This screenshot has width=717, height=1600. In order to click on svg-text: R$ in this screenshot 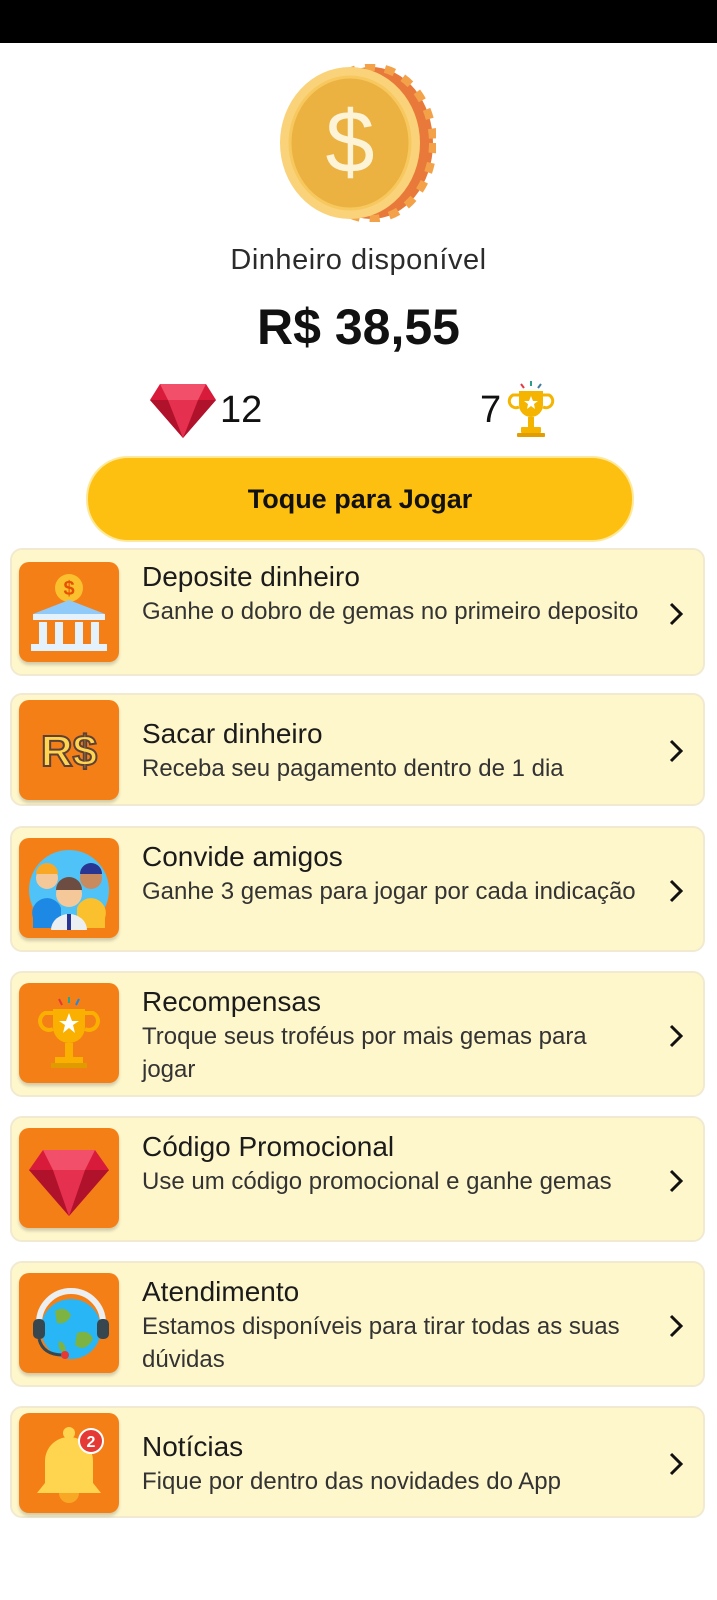, I will do `click(69, 751)`.